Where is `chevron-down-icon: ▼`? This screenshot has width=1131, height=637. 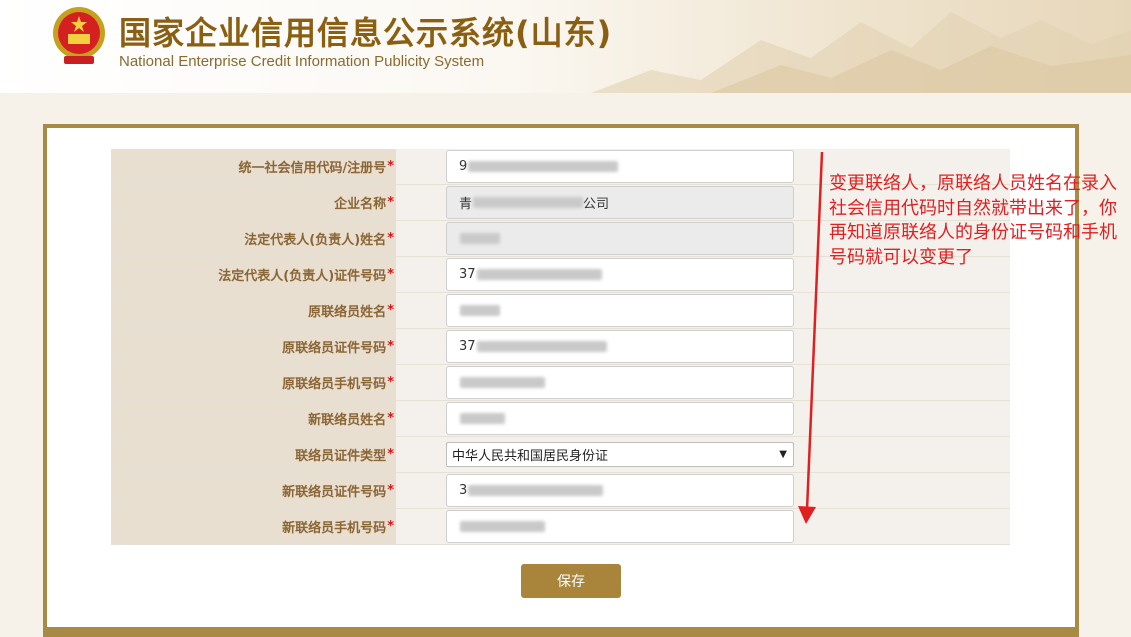 chevron-down-icon: ▼ is located at coordinates (783, 454).